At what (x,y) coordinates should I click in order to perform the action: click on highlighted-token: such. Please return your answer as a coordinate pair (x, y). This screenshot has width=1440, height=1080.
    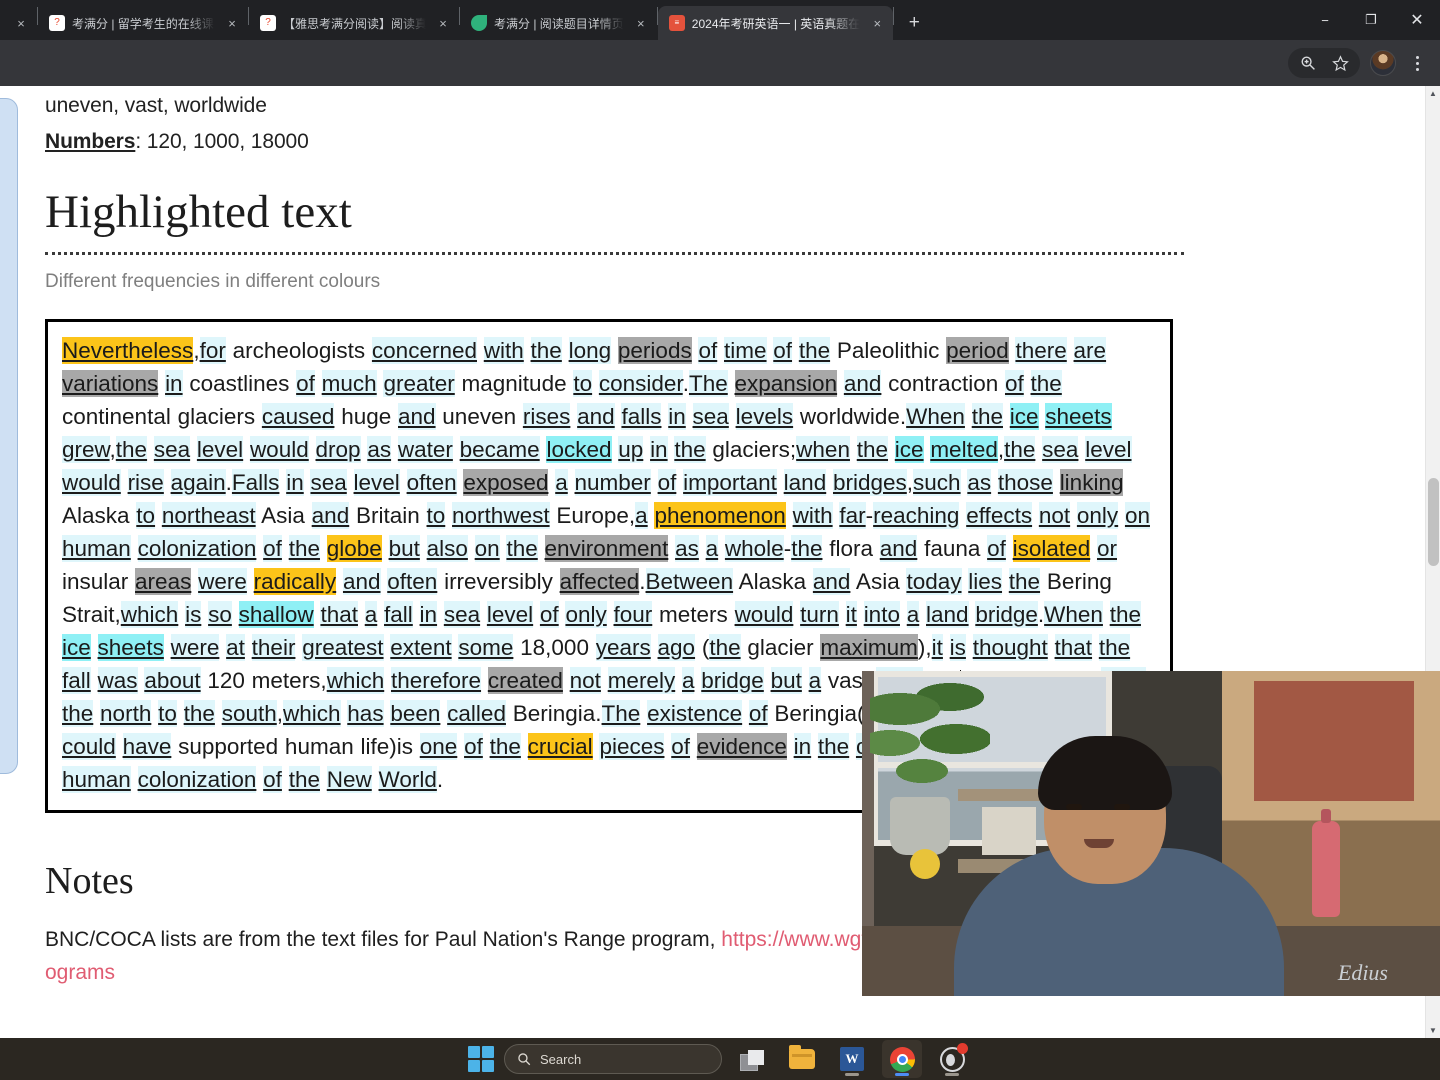
    Looking at the image, I should click on (937, 482).